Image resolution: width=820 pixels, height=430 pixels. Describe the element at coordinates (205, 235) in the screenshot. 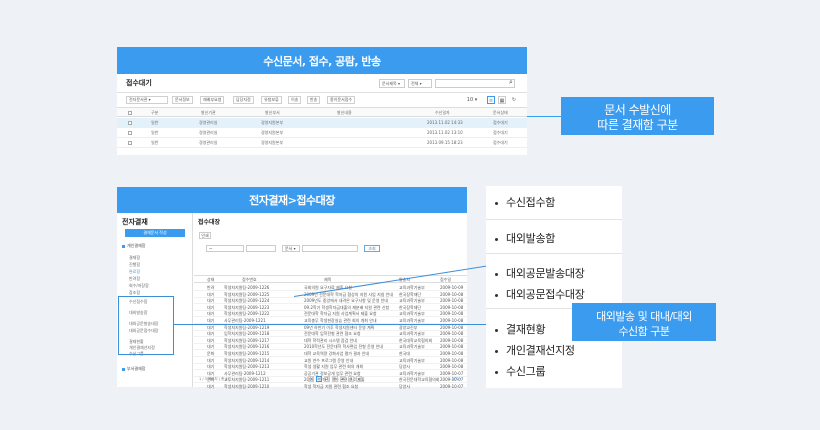

I see `print-button: 인쇄` at that location.